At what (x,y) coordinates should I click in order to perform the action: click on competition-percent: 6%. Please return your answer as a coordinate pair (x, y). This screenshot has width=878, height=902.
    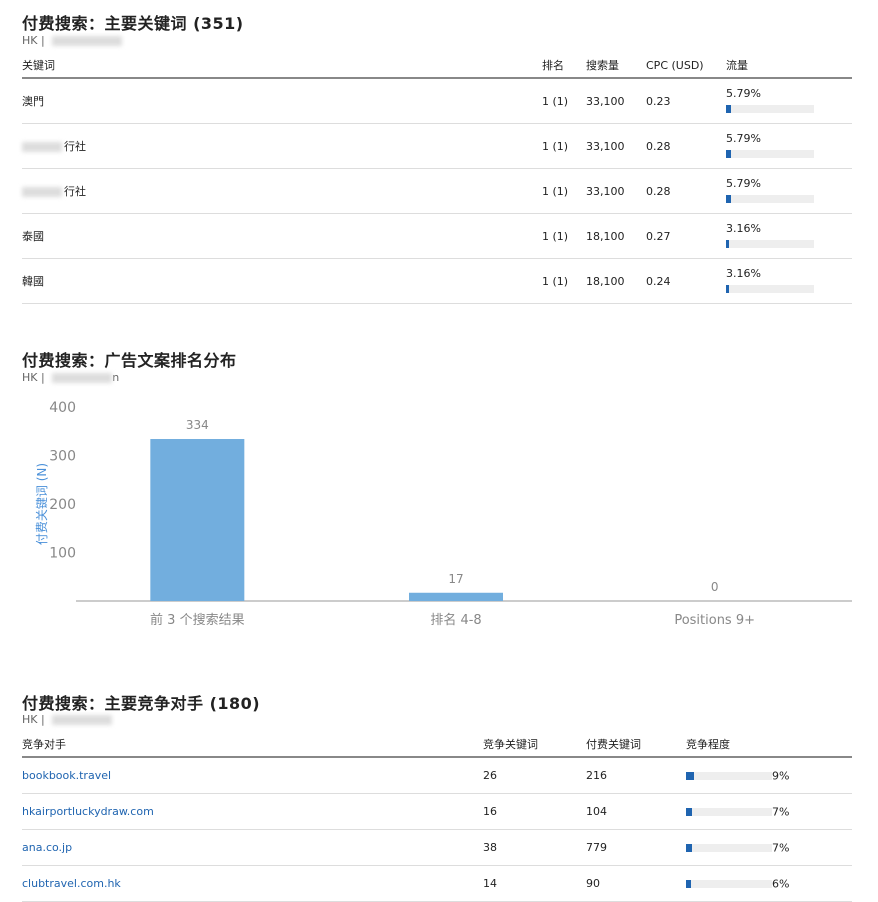
    Looking at the image, I should click on (781, 884).